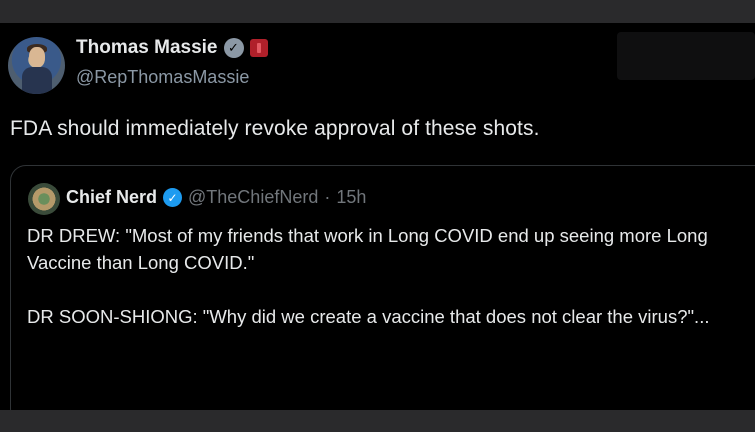  Describe the element at coordinates (162, 77) in the screenshot. I see `author-handle: @RepThomasMassie` at that location.